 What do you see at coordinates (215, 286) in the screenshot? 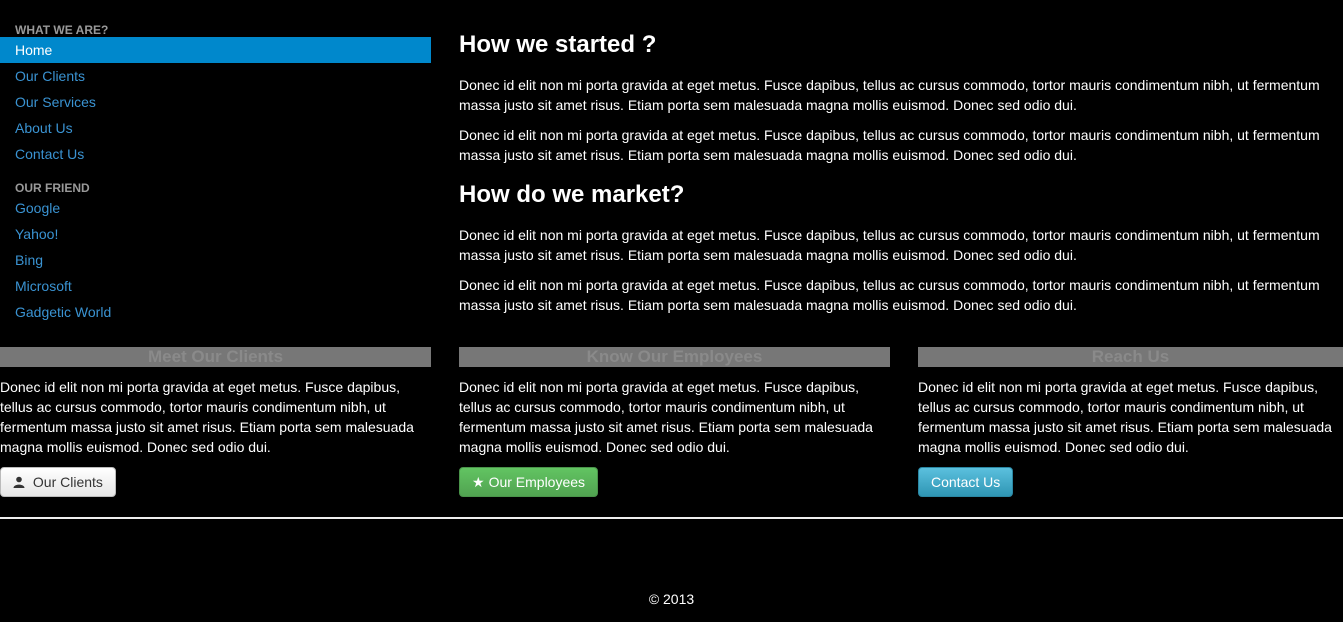
I see `nav-item-microsoft: Microsoft` at bounding box center [215, 286].